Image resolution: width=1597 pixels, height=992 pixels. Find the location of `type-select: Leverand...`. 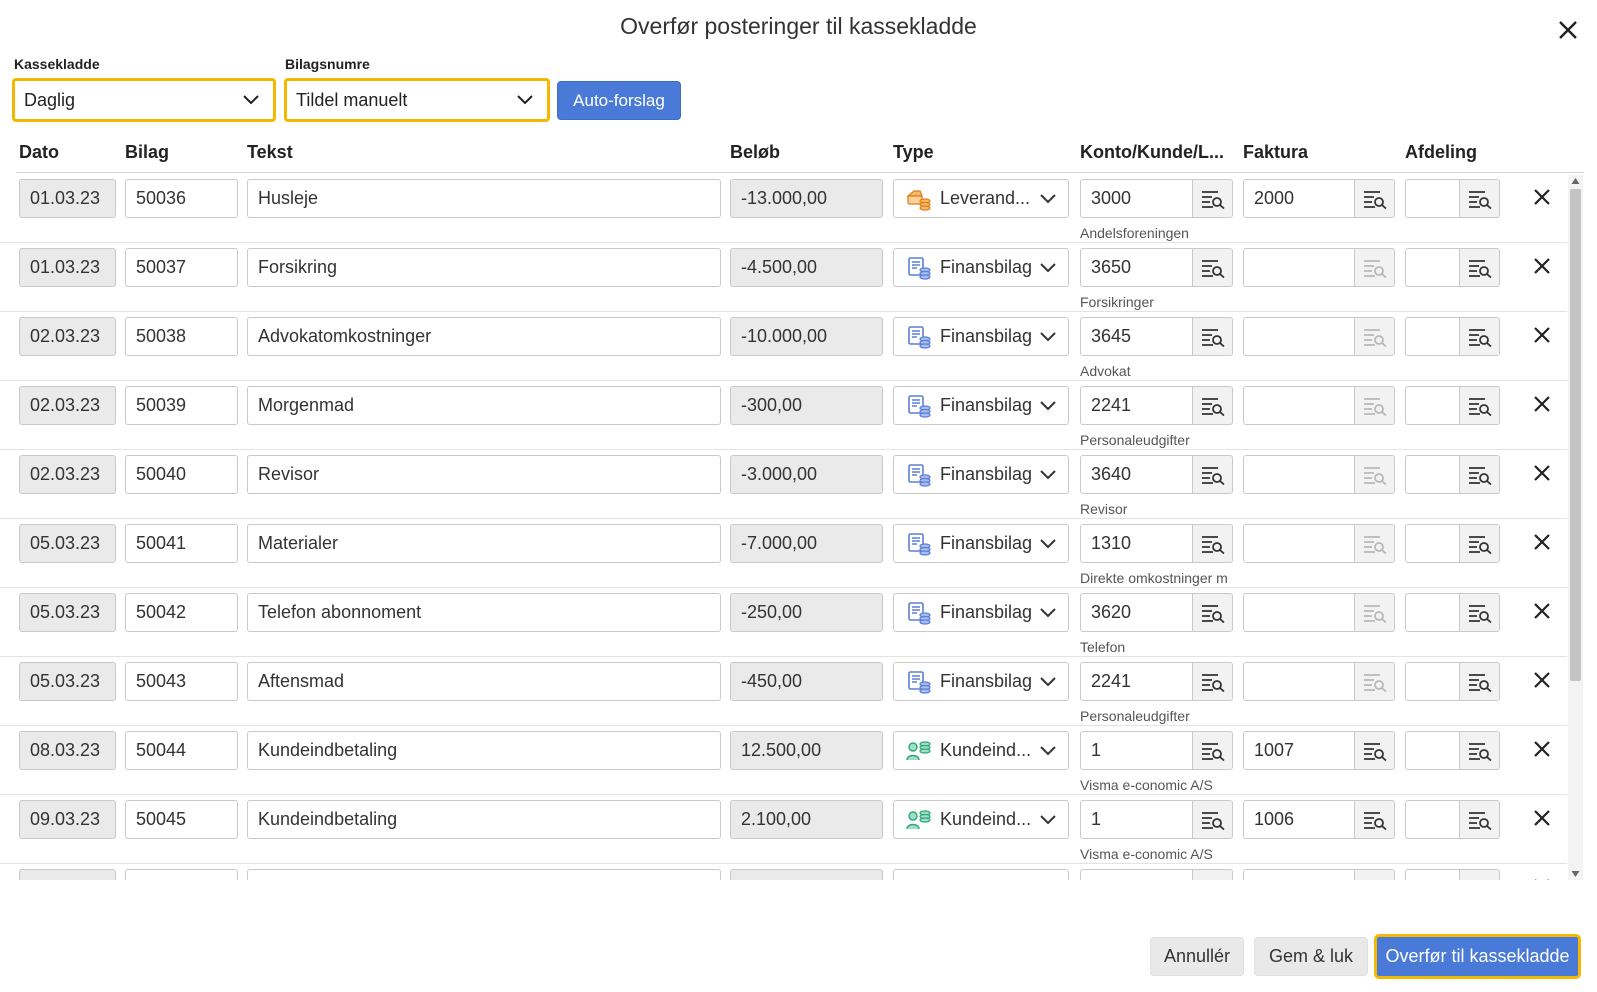

type-select: Leverand... is located at coordinates (981, 198).